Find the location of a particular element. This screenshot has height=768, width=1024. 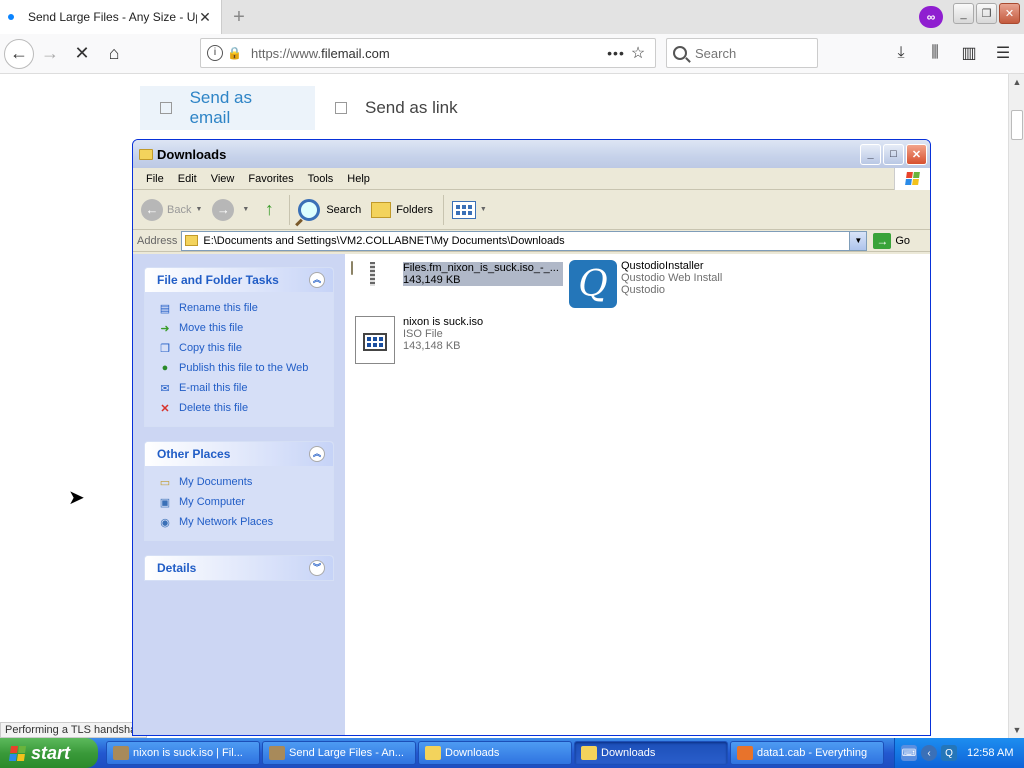

other-places-header: Other Places ︽ is located at coordinates (239, 454).